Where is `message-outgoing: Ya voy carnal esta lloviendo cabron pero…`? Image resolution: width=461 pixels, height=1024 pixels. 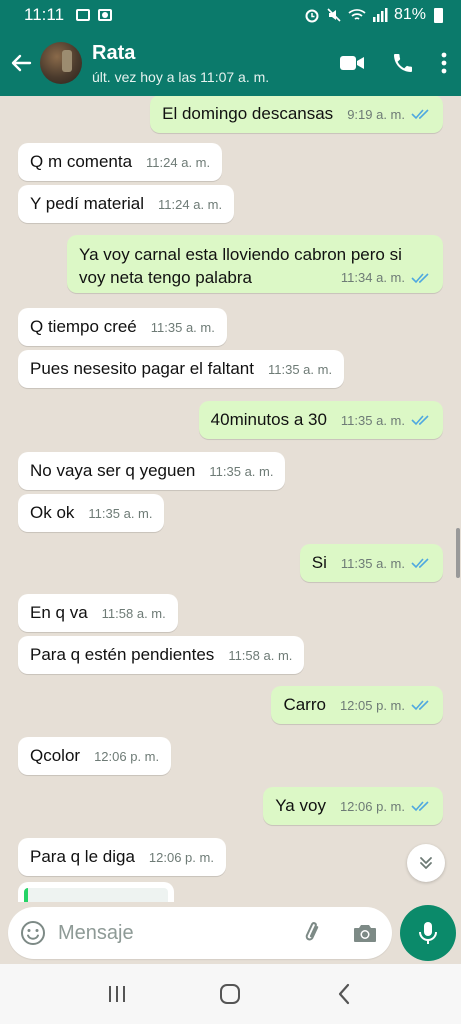
message-outgoing: Ya voy carnal esta lloviendo cabron pero… is located at coordinates (255, 264).